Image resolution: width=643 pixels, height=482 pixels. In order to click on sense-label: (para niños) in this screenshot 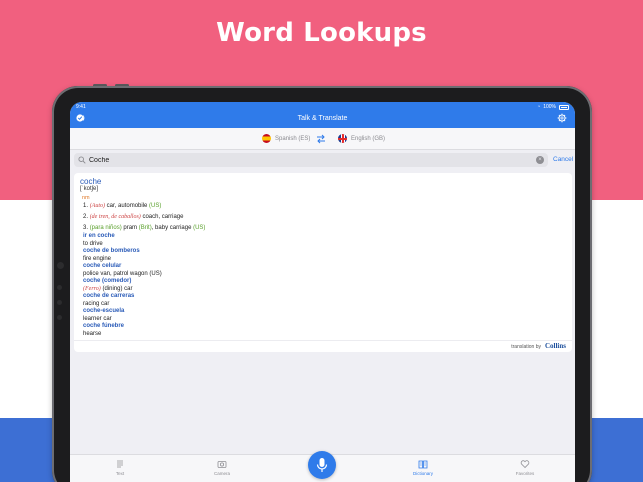, I will do `click(105, 228)`.